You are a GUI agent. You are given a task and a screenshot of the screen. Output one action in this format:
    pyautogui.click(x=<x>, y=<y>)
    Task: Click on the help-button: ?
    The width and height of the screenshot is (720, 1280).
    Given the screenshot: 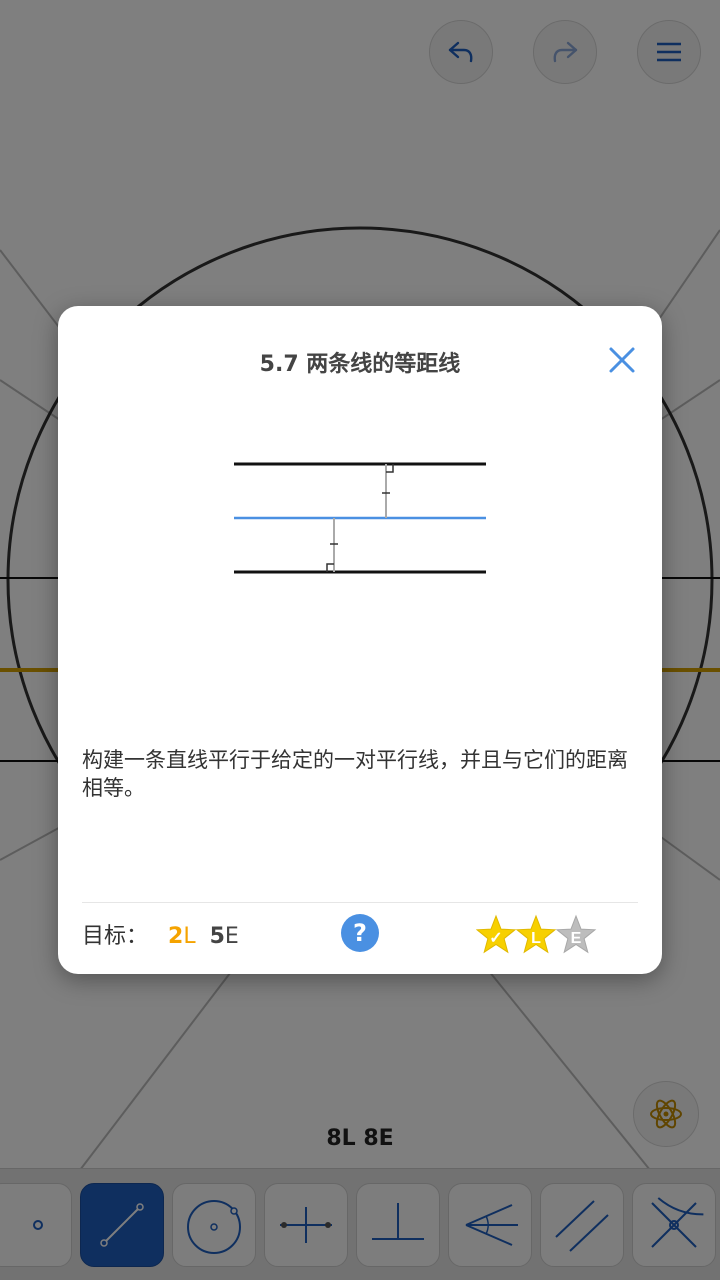 What is the action you would take?
    pyautogui.click(x=360, y=933)
    